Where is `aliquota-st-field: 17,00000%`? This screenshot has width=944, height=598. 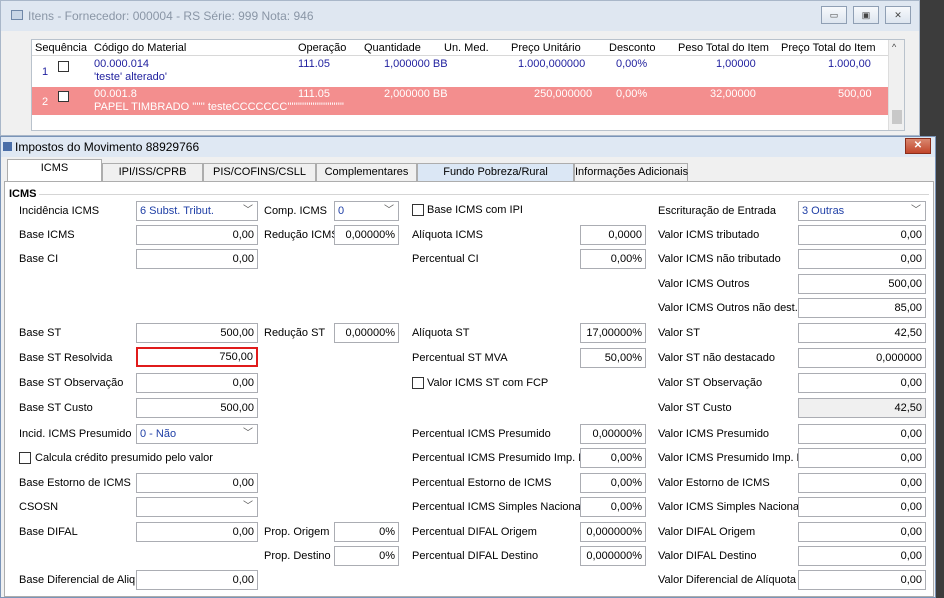
aliquota-st-field: 17,00000% is located at coordinates (613, 333).